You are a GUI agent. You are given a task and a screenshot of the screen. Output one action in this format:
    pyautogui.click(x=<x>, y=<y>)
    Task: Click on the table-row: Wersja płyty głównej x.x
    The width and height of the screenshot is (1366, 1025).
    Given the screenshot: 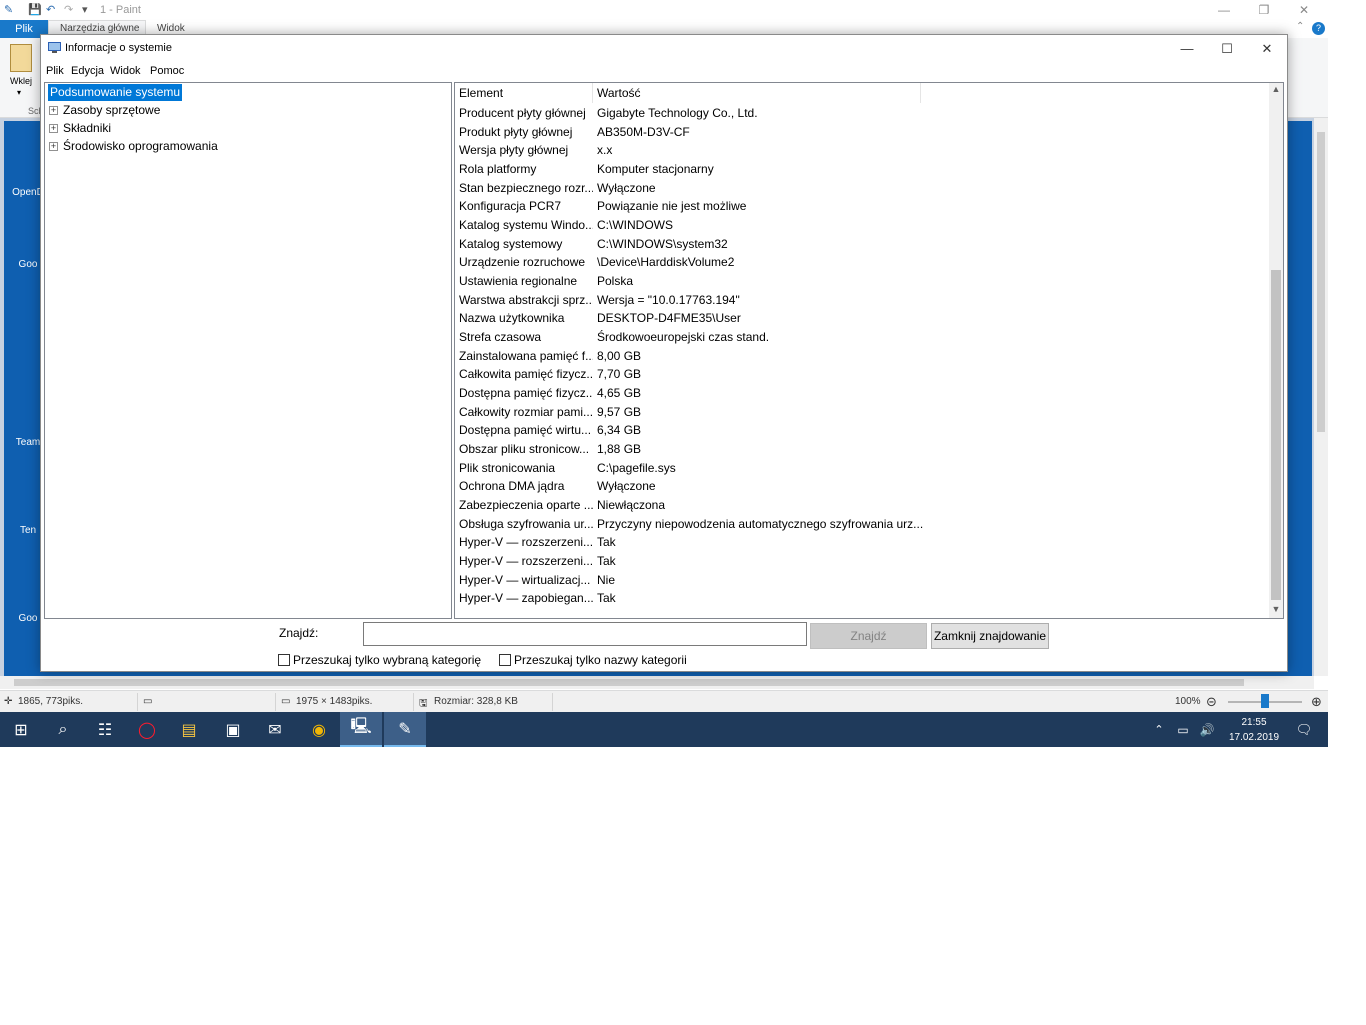 What is the action you would take?
    pyautogui.click(x=861, y=150)
    